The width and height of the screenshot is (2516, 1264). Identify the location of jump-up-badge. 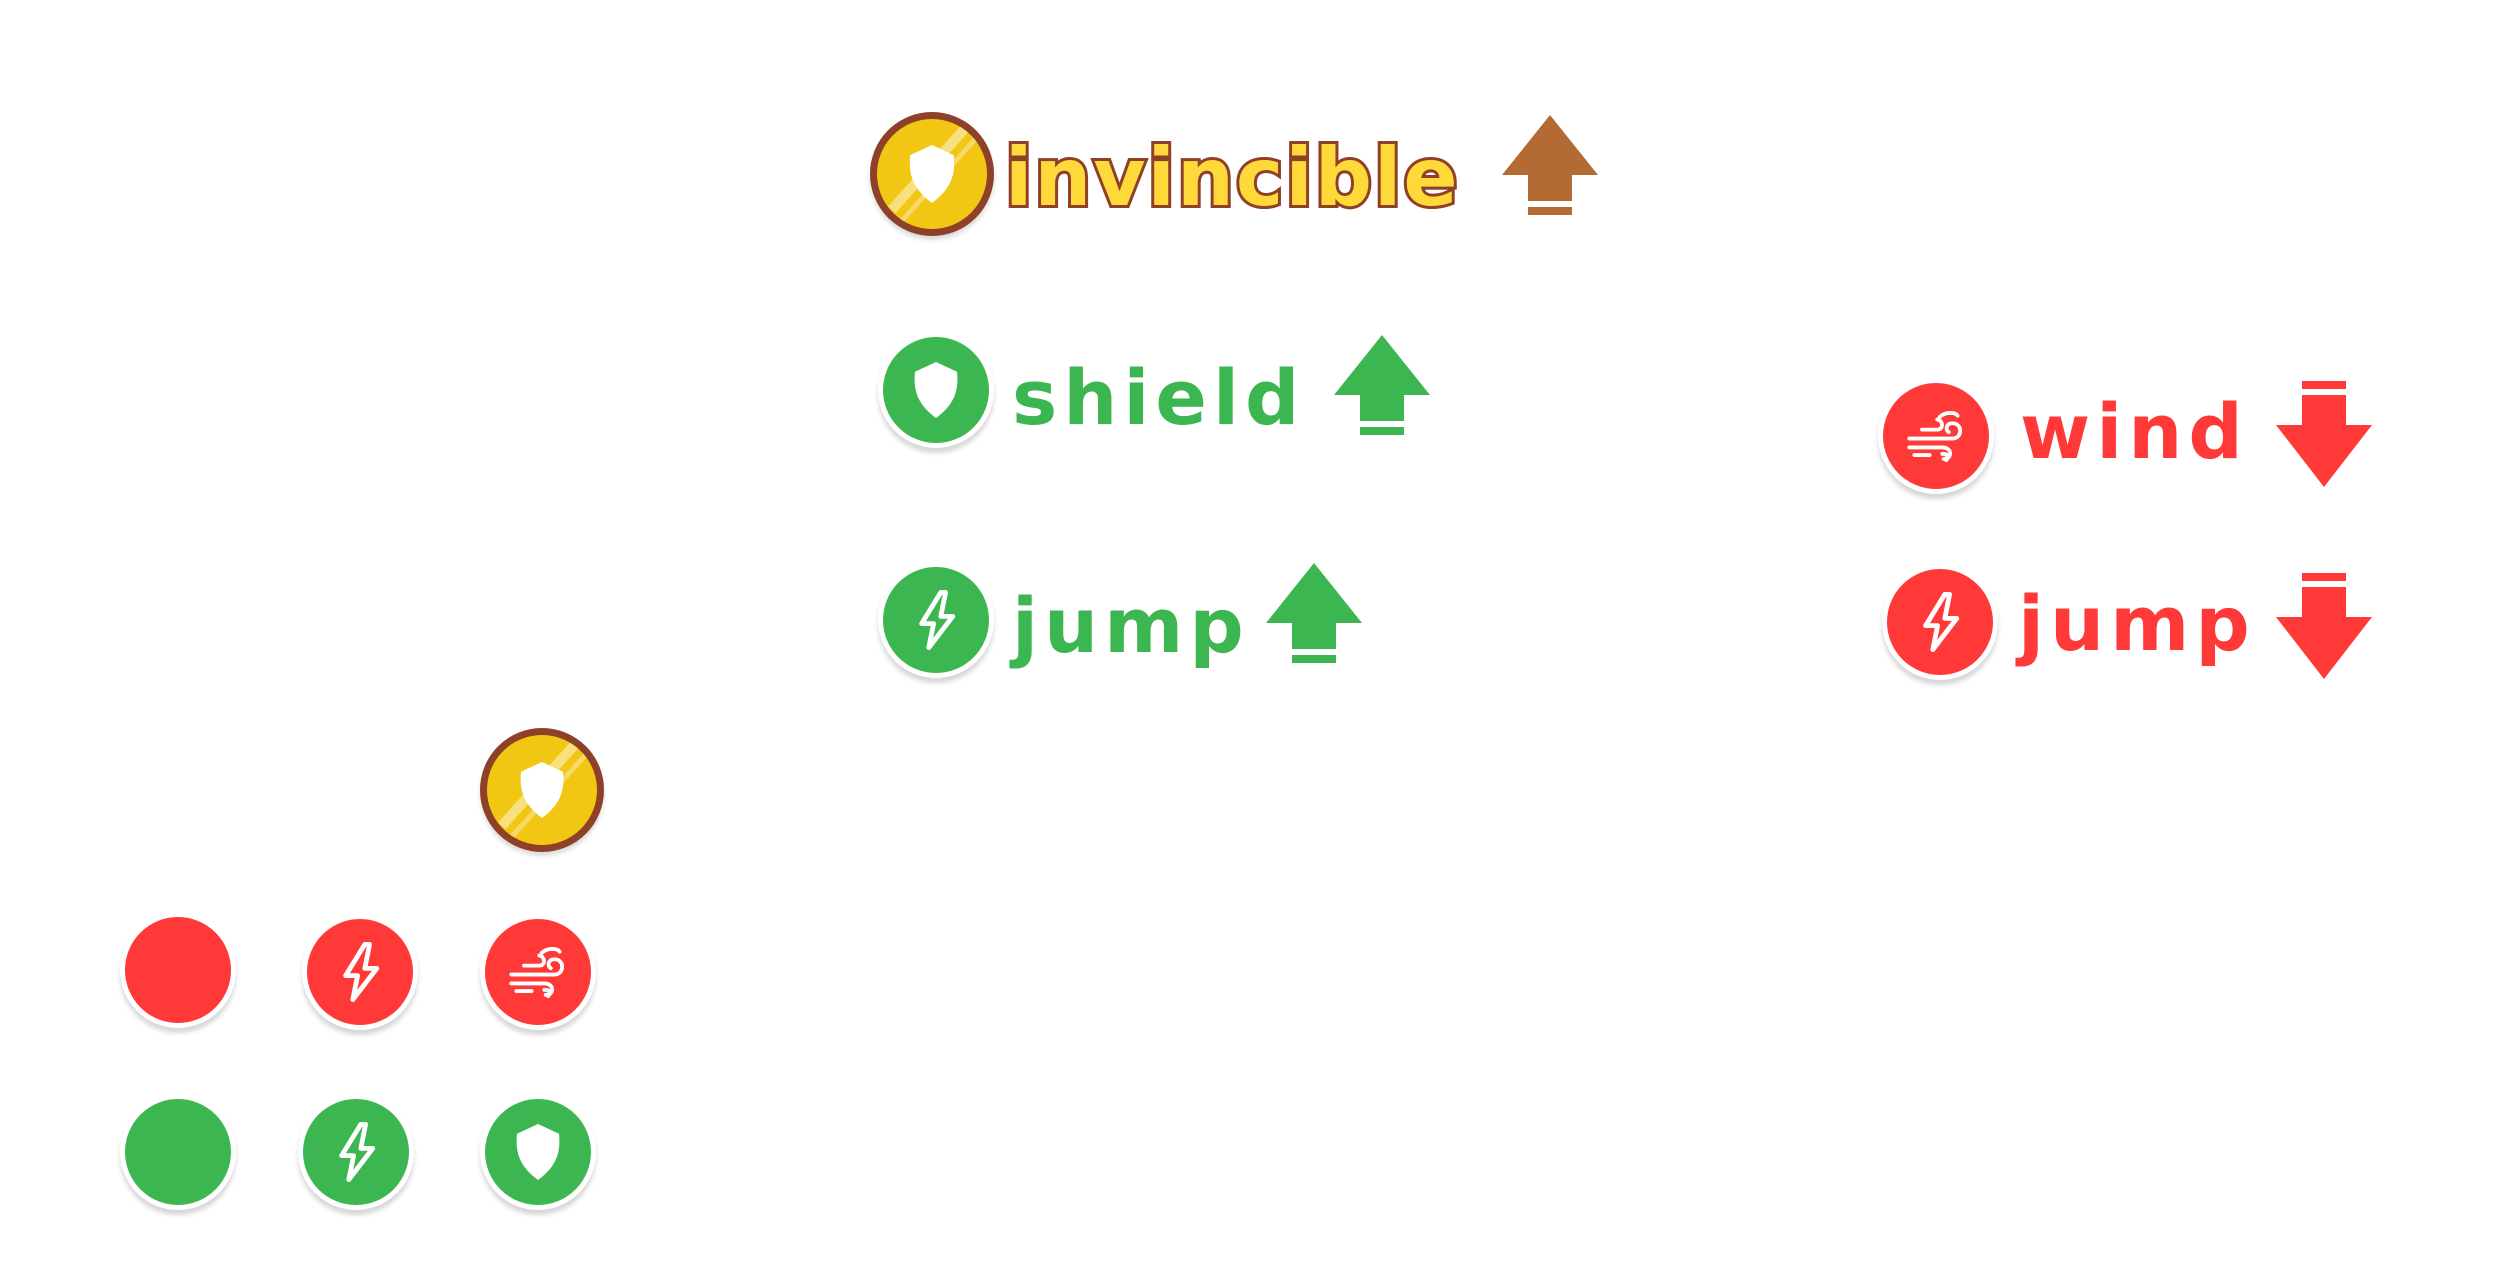
(936, 620).